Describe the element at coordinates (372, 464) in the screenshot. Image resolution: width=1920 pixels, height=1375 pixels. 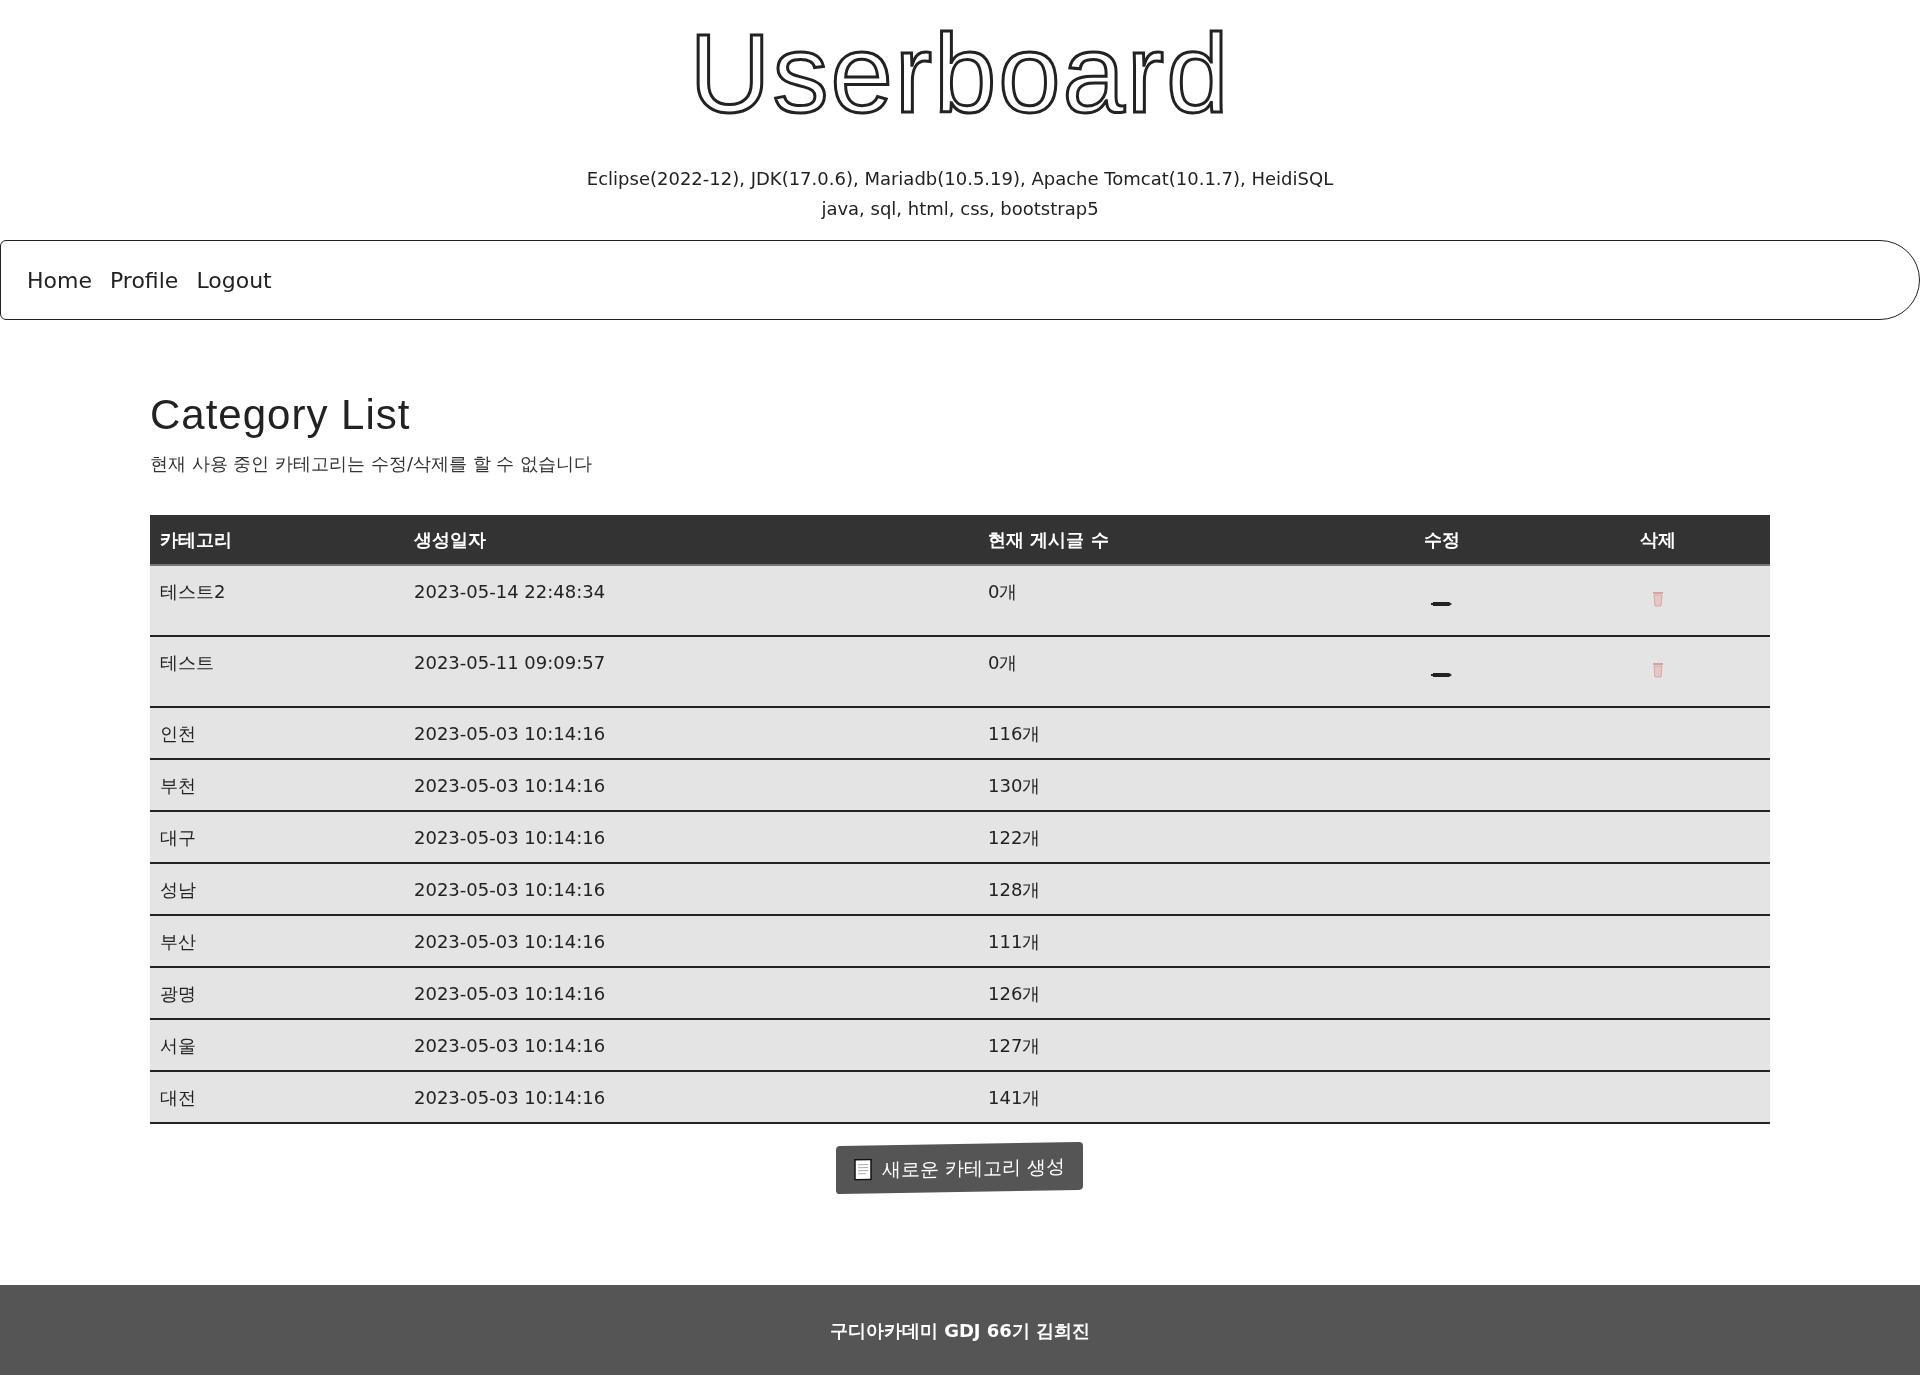
I see `page-note: 현재 사용 중인 카테고리는 수정/삭제를 할 수 없습니다` at that location.